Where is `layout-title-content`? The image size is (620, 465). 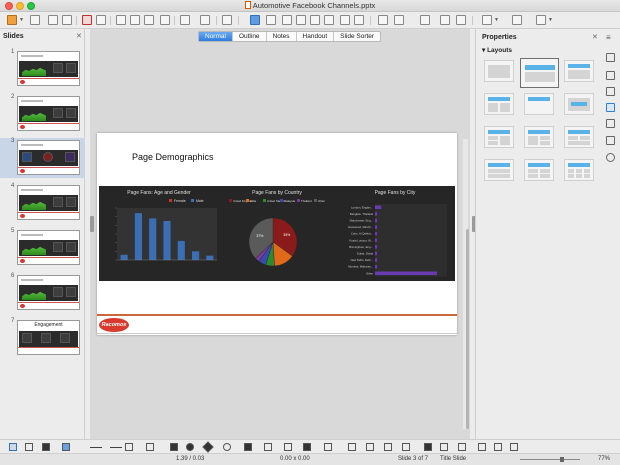
layout-title-content is located at coordinates (579, 71).